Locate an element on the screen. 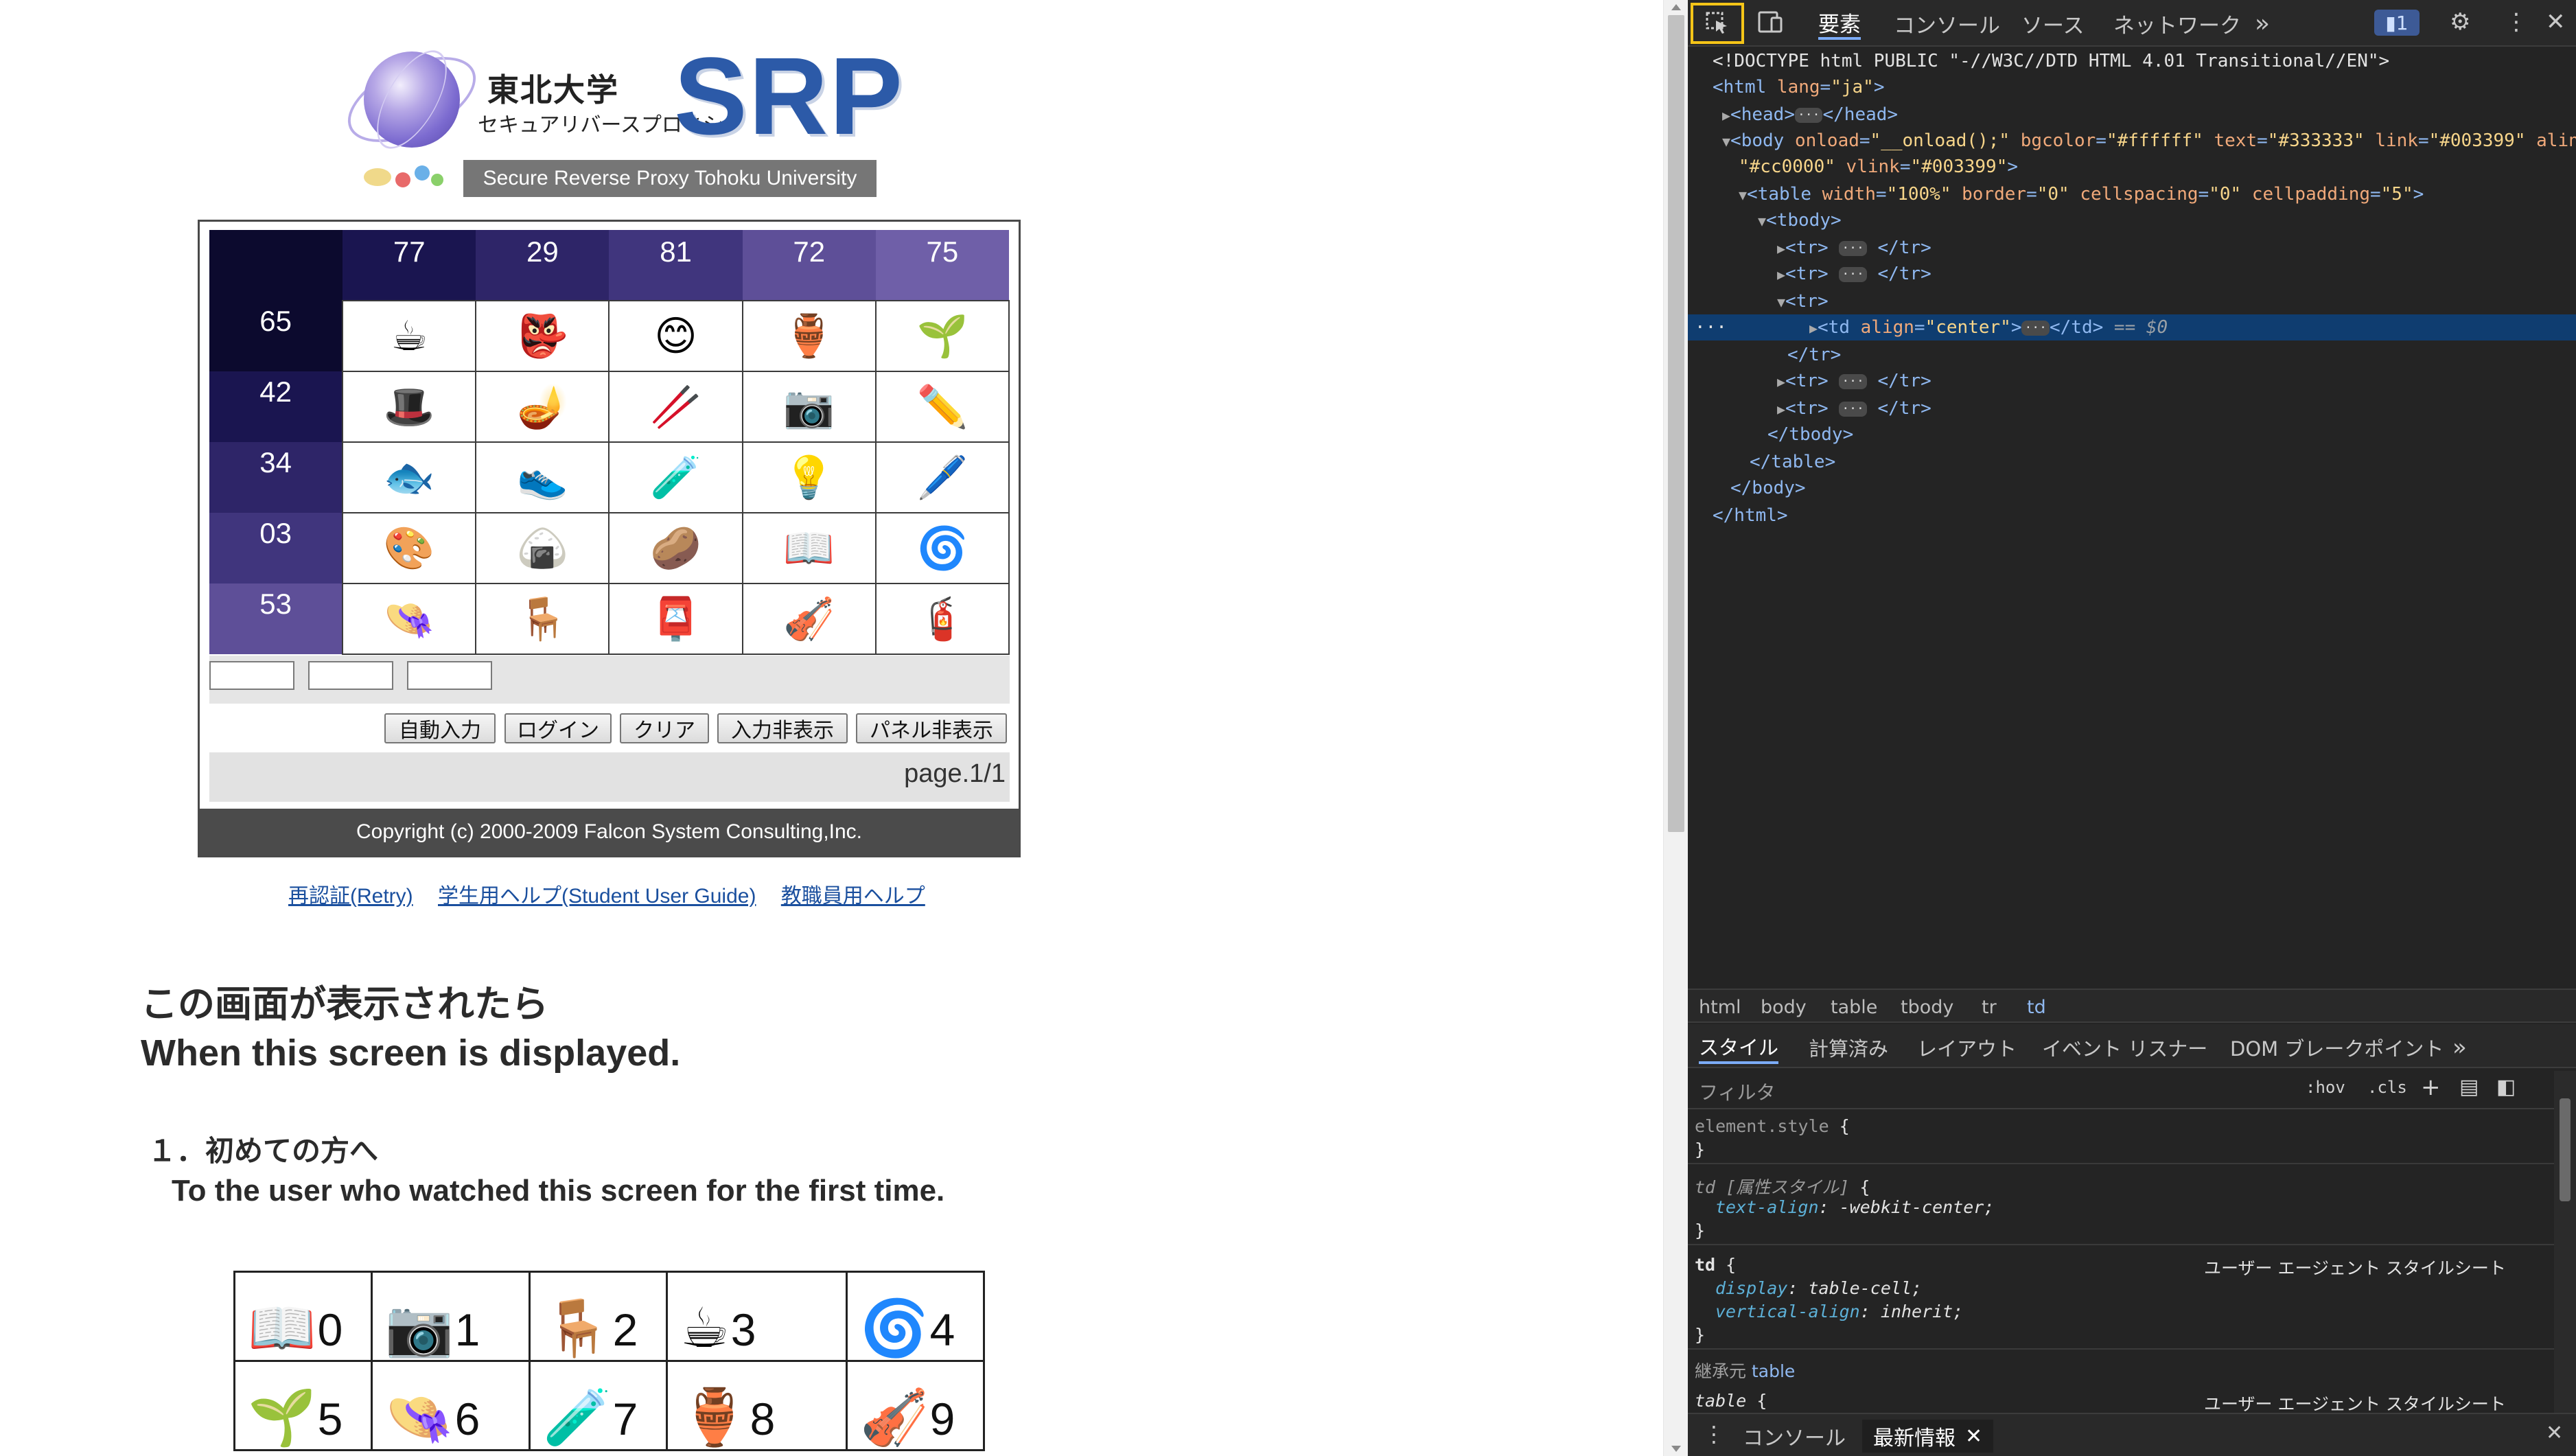 The width and height of the screenshot is (2576, 1456). tab-event-listeners: イベント リスナー is located at coordinates (2124, 1047).